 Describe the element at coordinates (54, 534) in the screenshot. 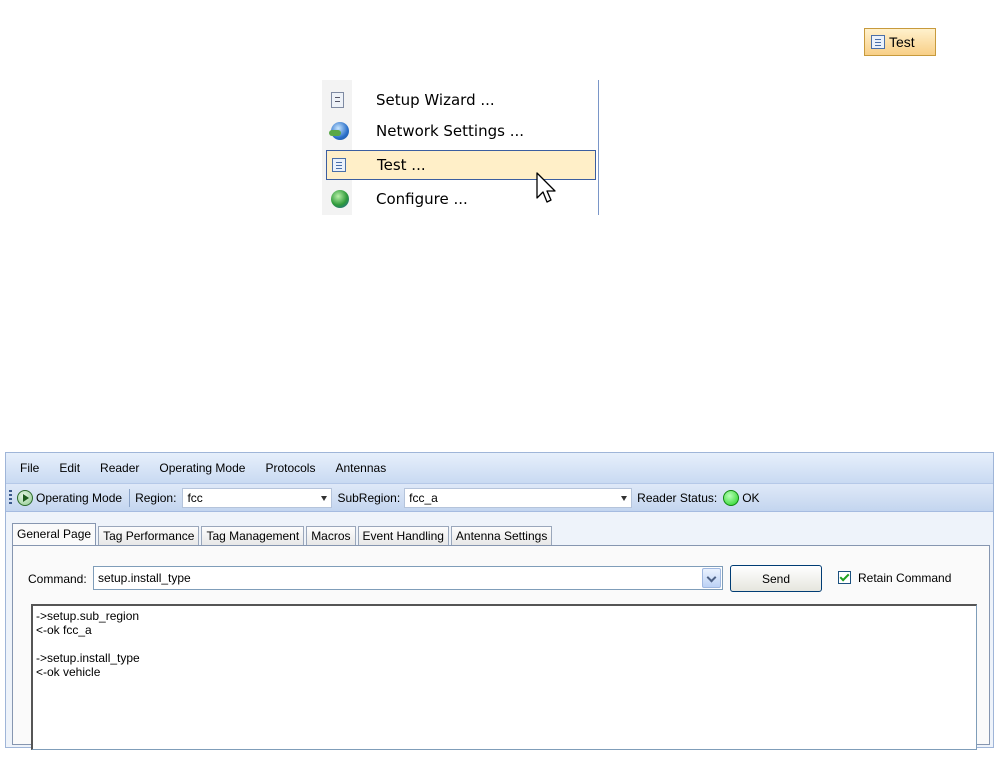

I see `tab-general-page: General Page` at that location.